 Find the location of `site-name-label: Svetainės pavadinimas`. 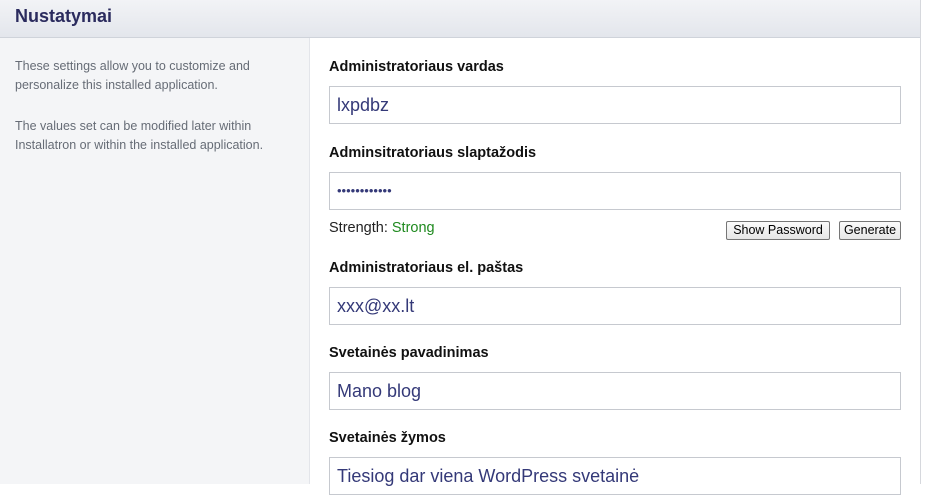

site-name-label: Svetainės pavadinimas is located at coordinates (409, 353).